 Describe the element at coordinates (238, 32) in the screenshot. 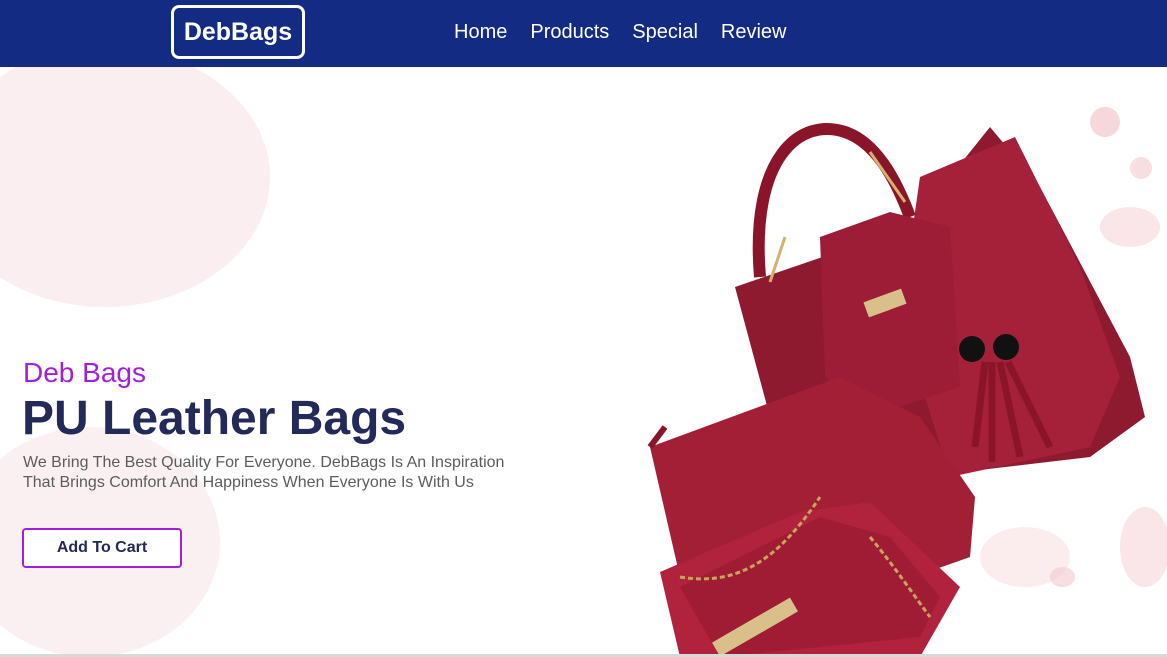

I see `logo: DebBags` at that location.